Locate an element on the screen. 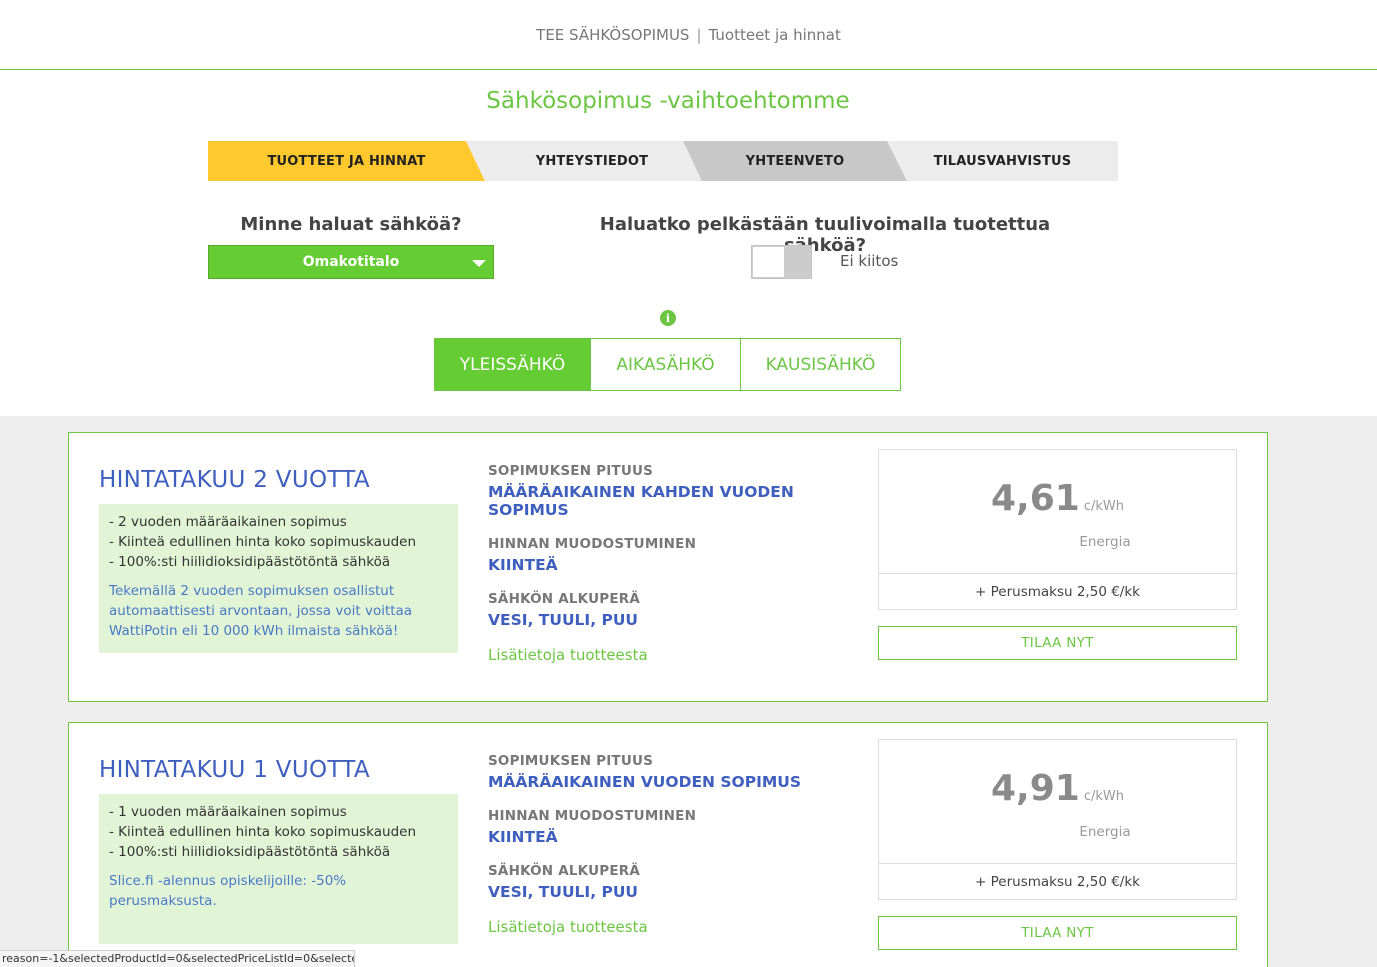  contract-length-value: MÄÄRÄAIKAINEN KAHDEN VUODEN SOPIMUS is located at coordinates (641, 501).